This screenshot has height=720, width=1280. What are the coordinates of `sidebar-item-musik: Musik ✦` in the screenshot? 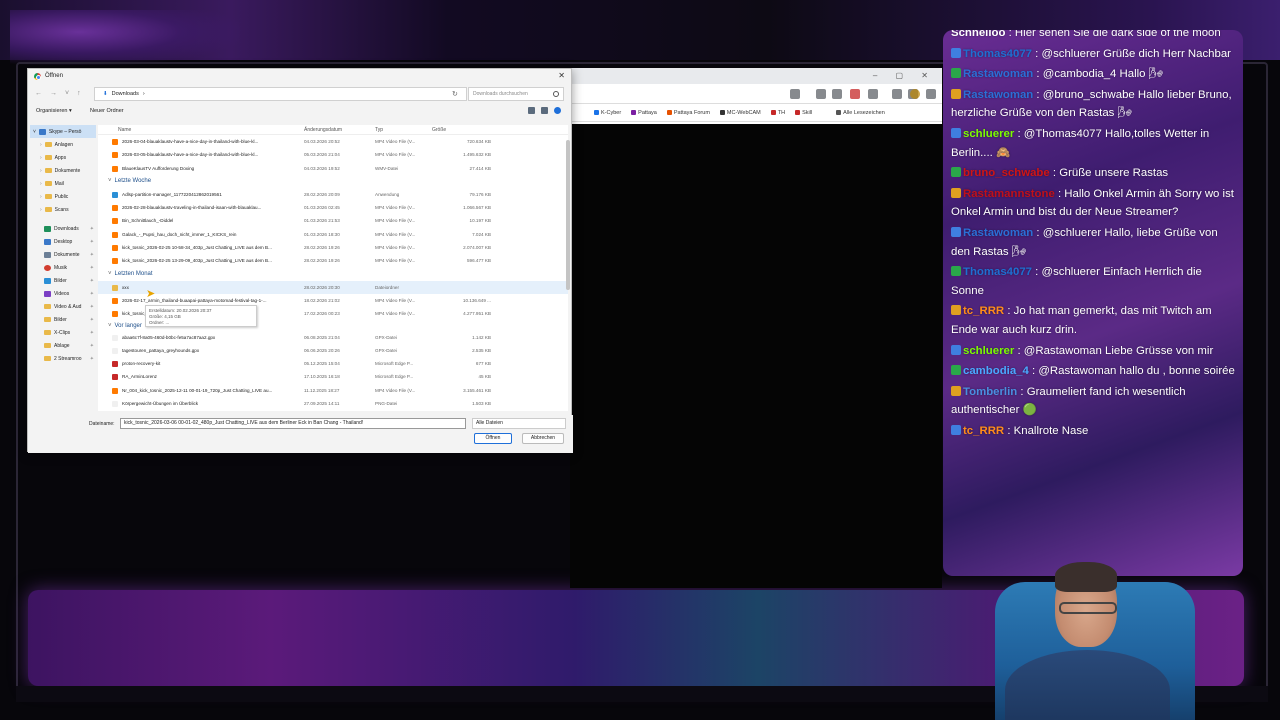 It's located at (63, 267).